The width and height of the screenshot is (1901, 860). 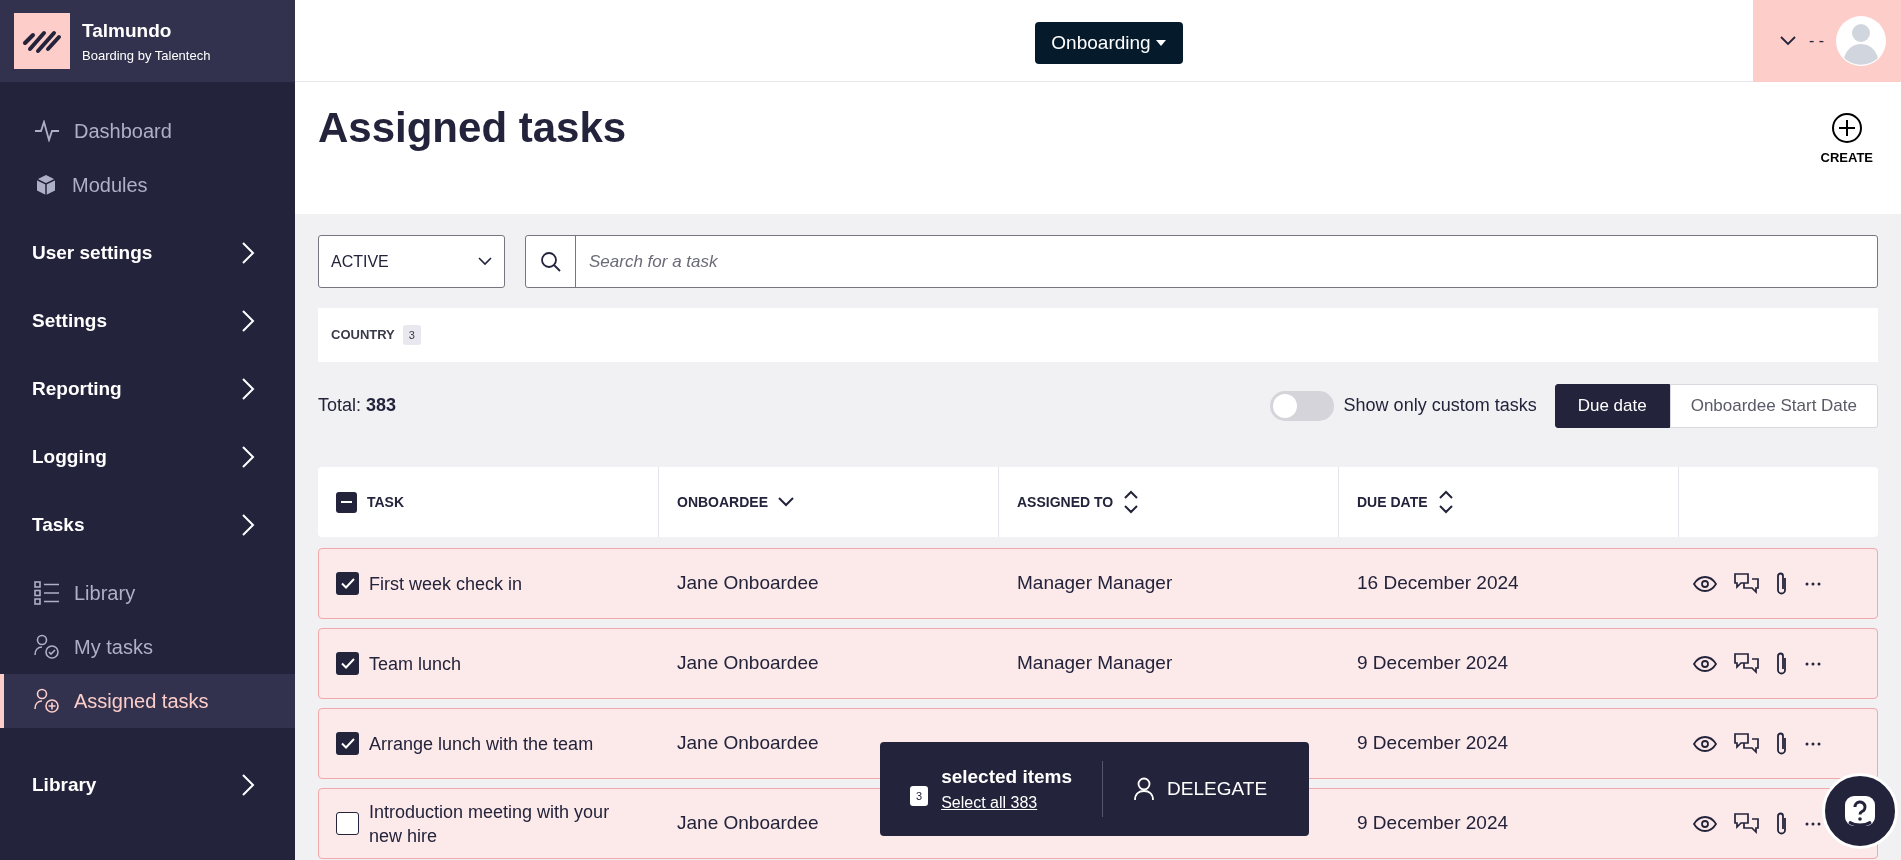 What do you see at coordinates (490, 824) in the screenshot?
I see `task-name: Introduction meeting with your new hire` at bounding box center [490, 824].